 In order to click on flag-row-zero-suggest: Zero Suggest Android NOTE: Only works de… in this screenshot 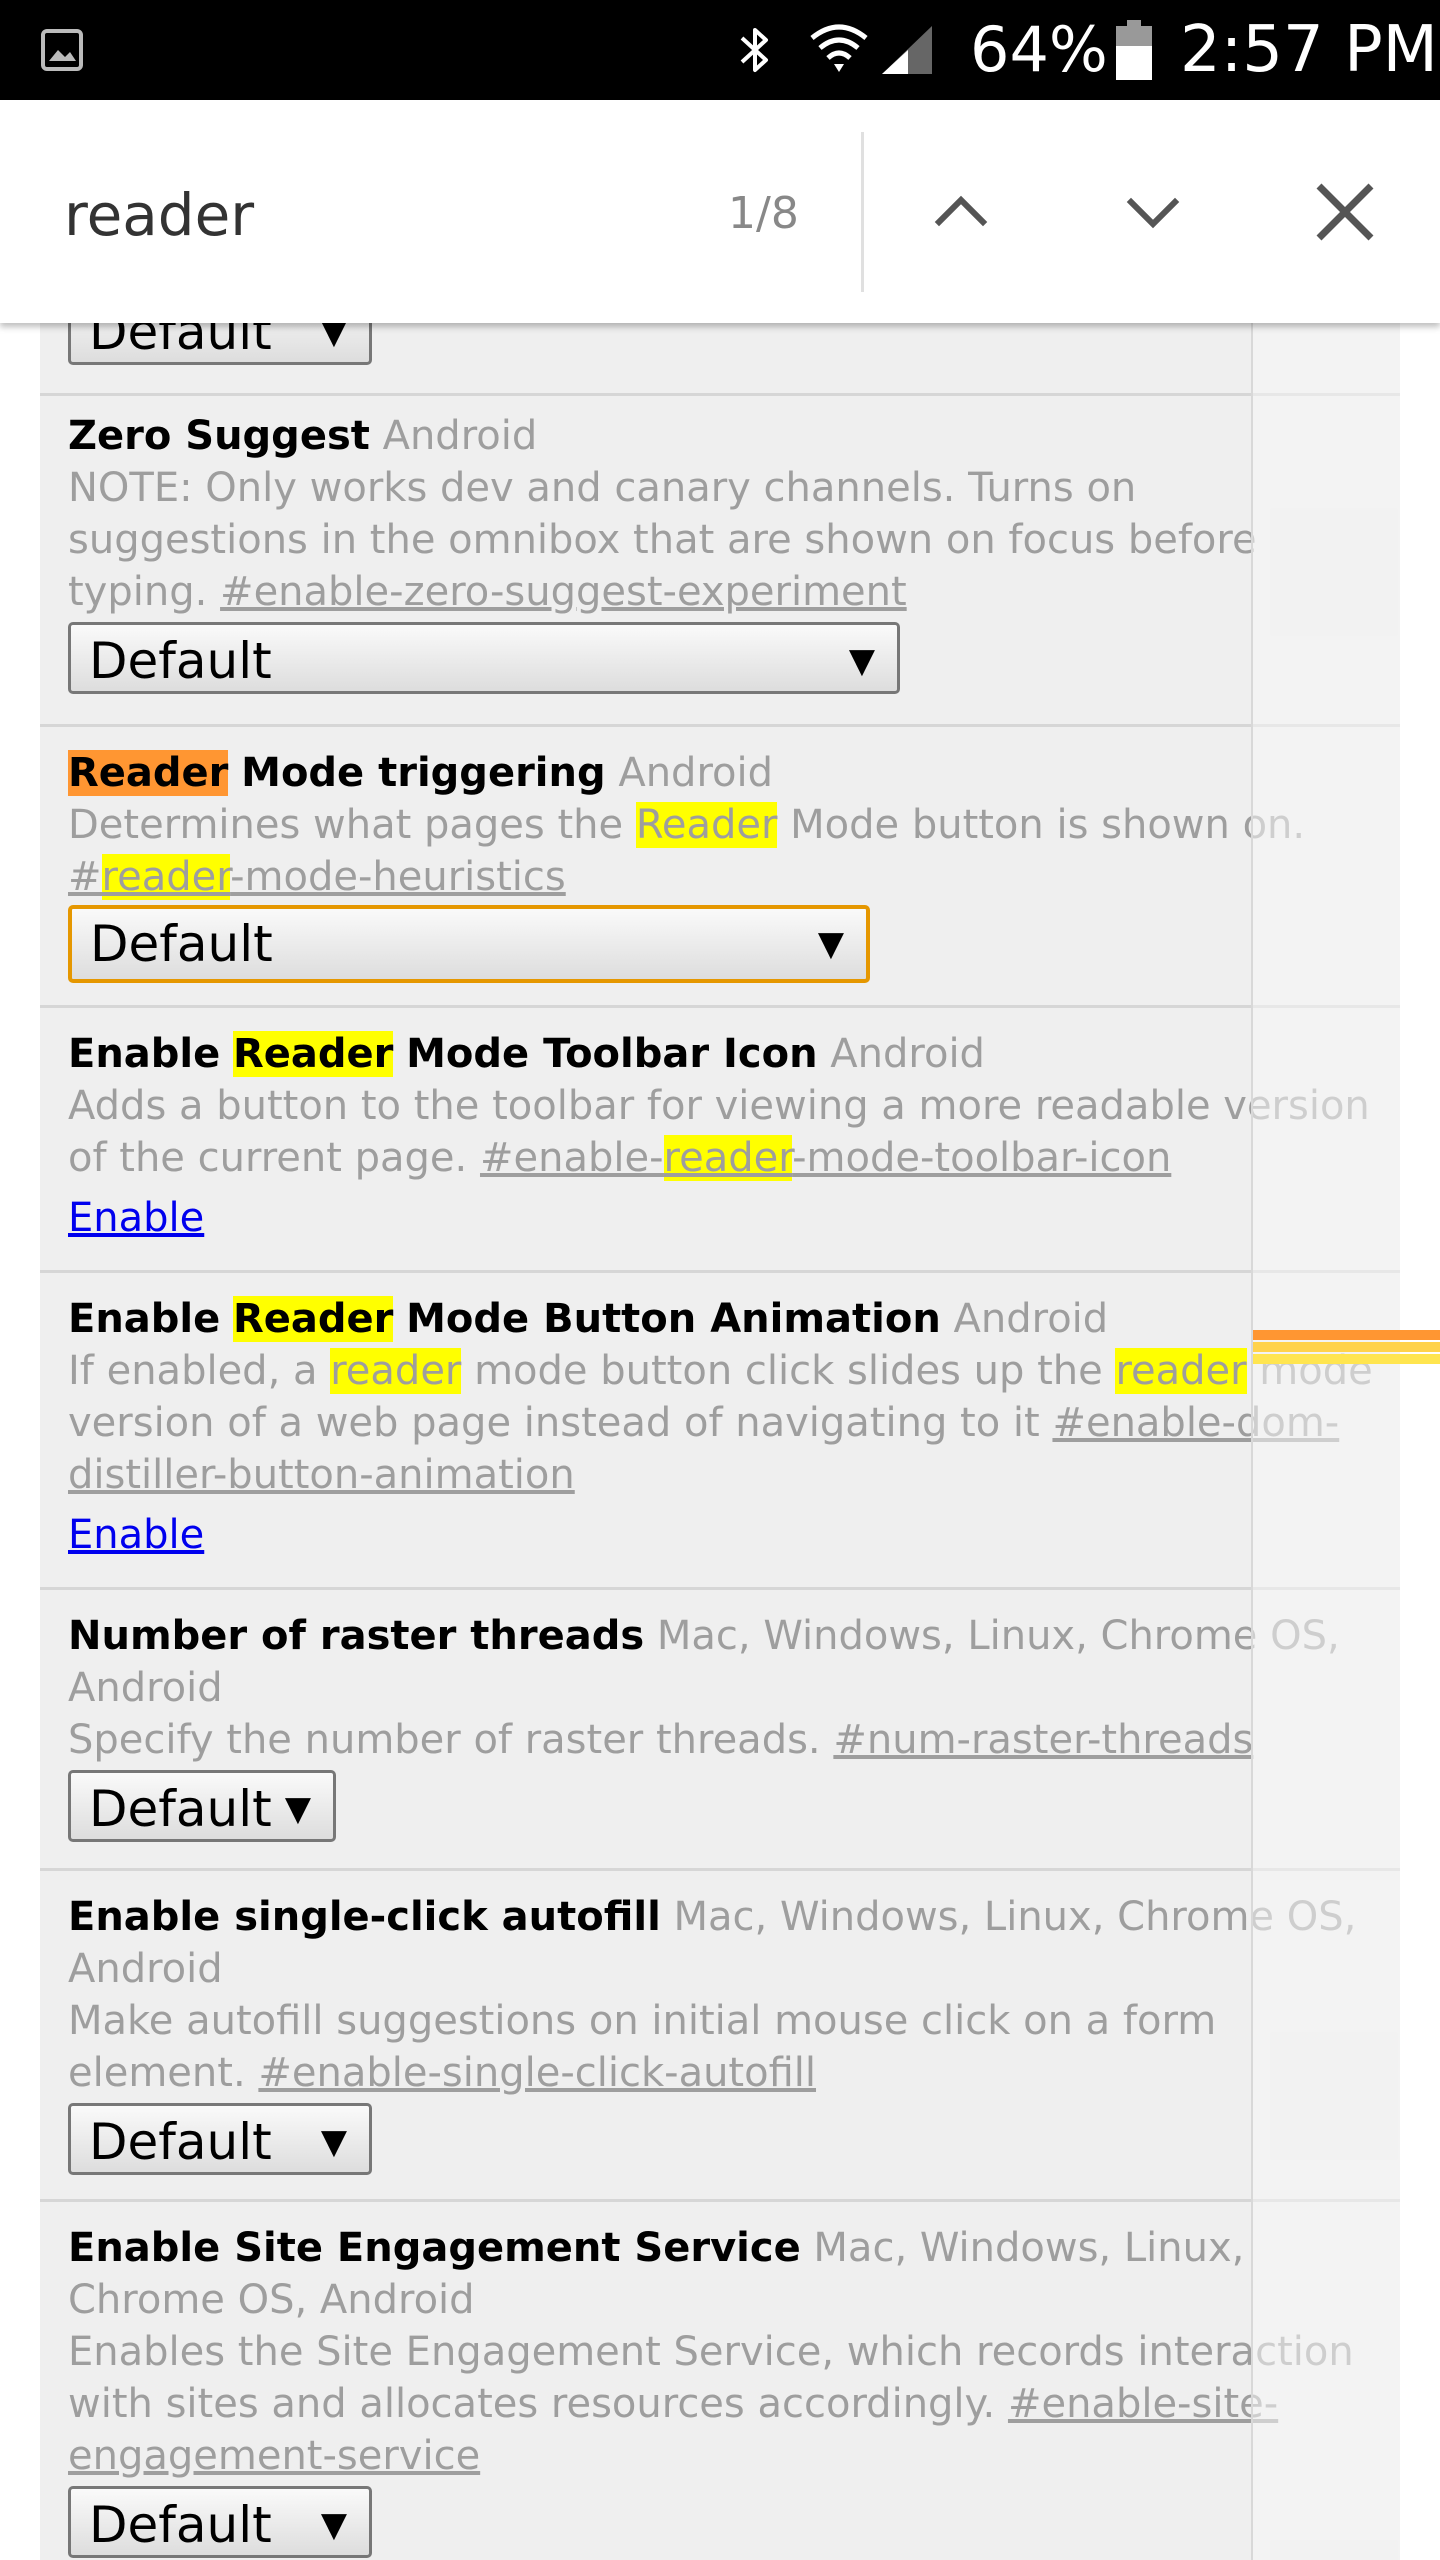, I will do `click(720, 561)`.